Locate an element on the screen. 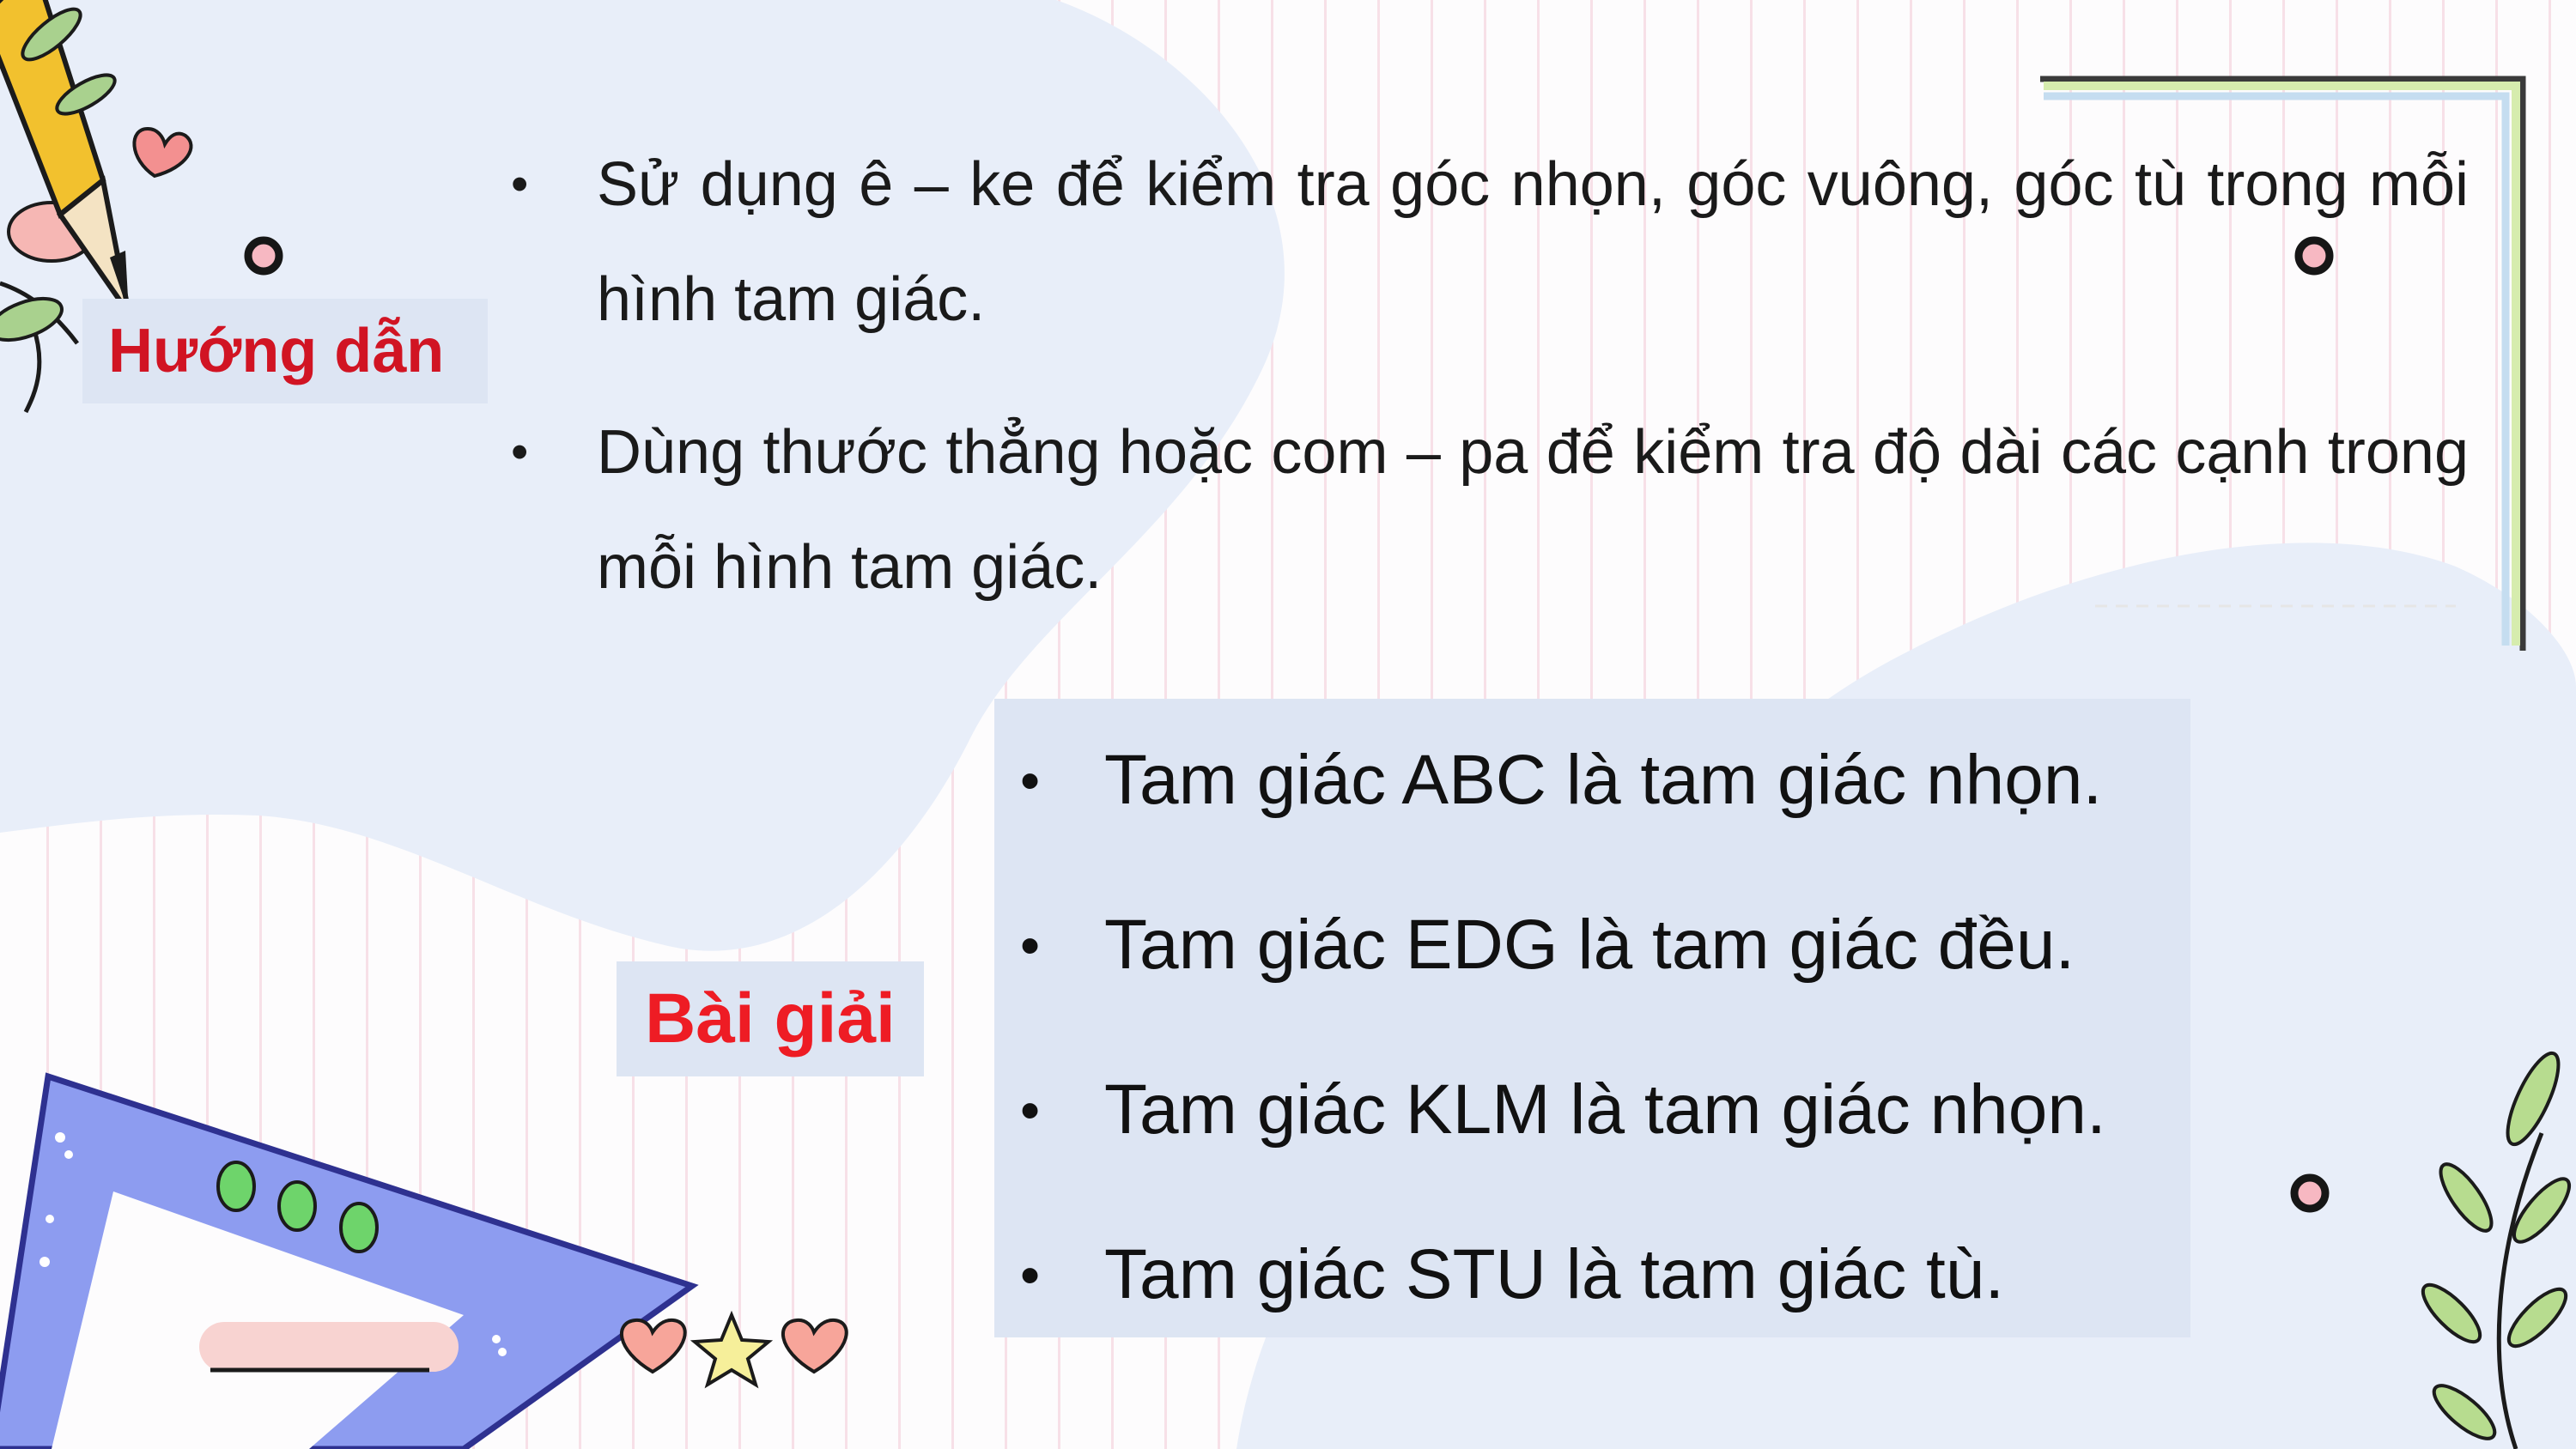 The image size is (2576, 1449). solution-heading: Bài giải is located at coordinates (770, 1019).